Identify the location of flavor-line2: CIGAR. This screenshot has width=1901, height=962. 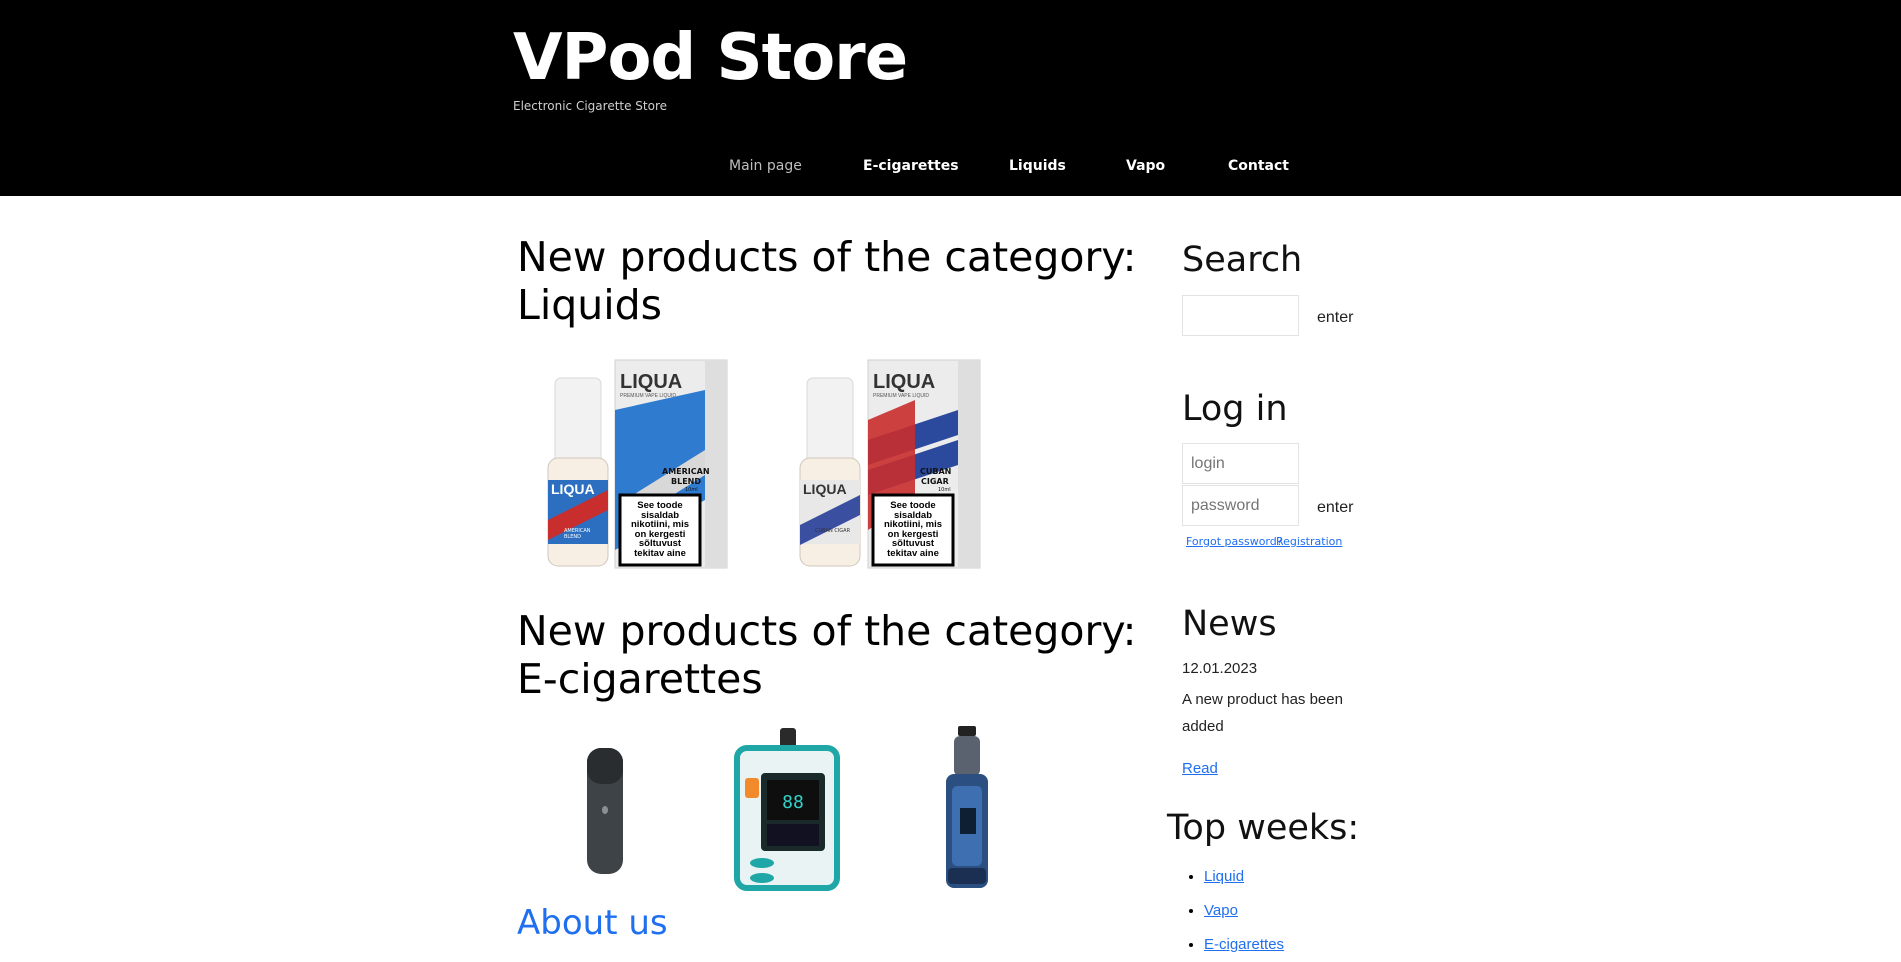
(935, 481).